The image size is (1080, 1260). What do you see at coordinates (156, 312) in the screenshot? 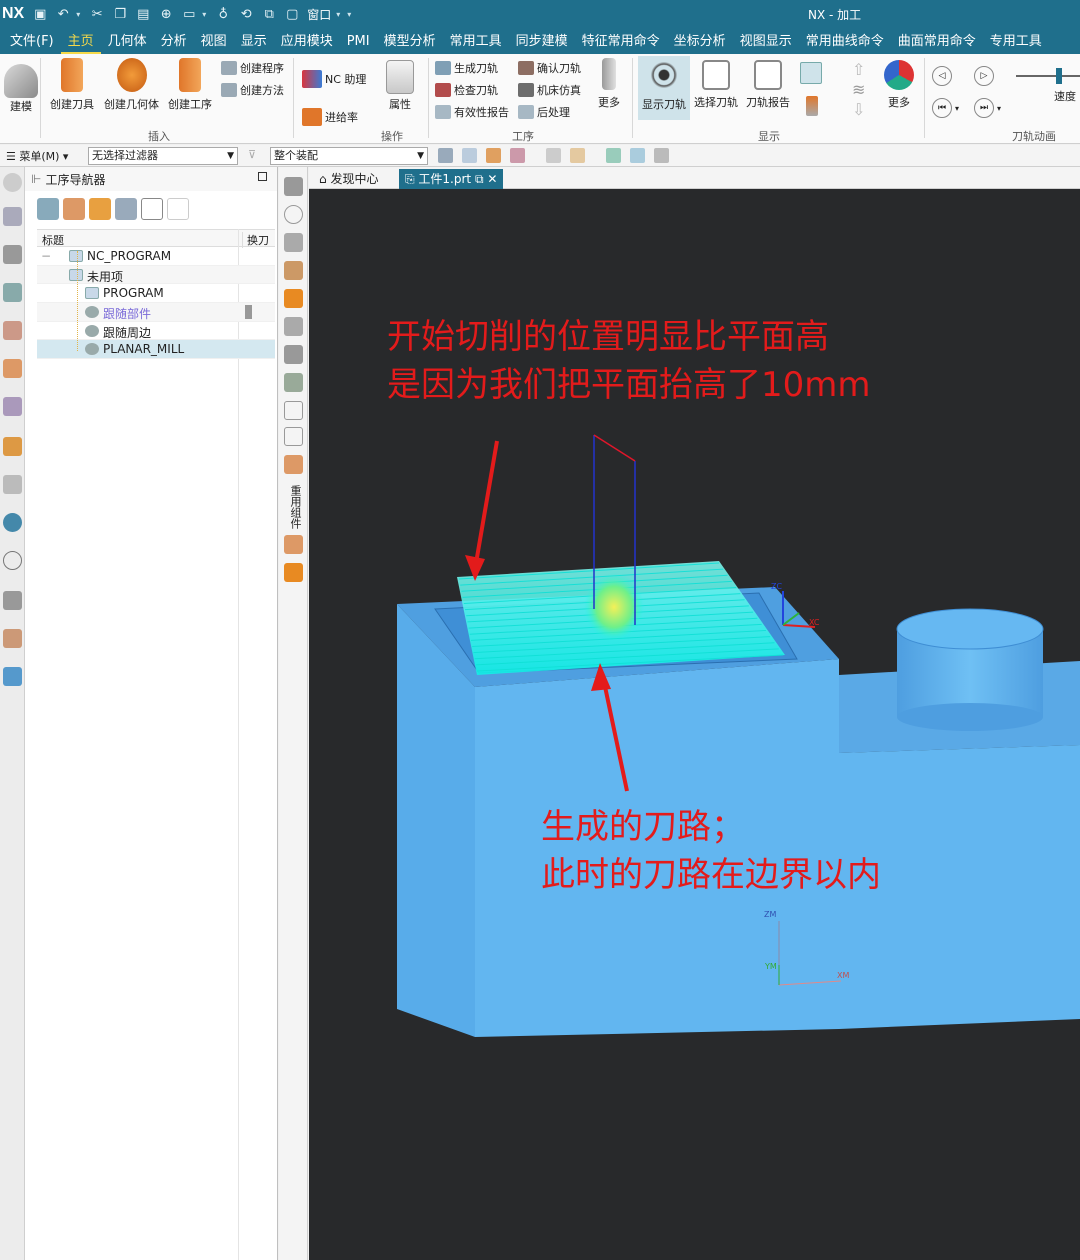
I see `table-row: 跟随部件` at bounding box center [156, 312].